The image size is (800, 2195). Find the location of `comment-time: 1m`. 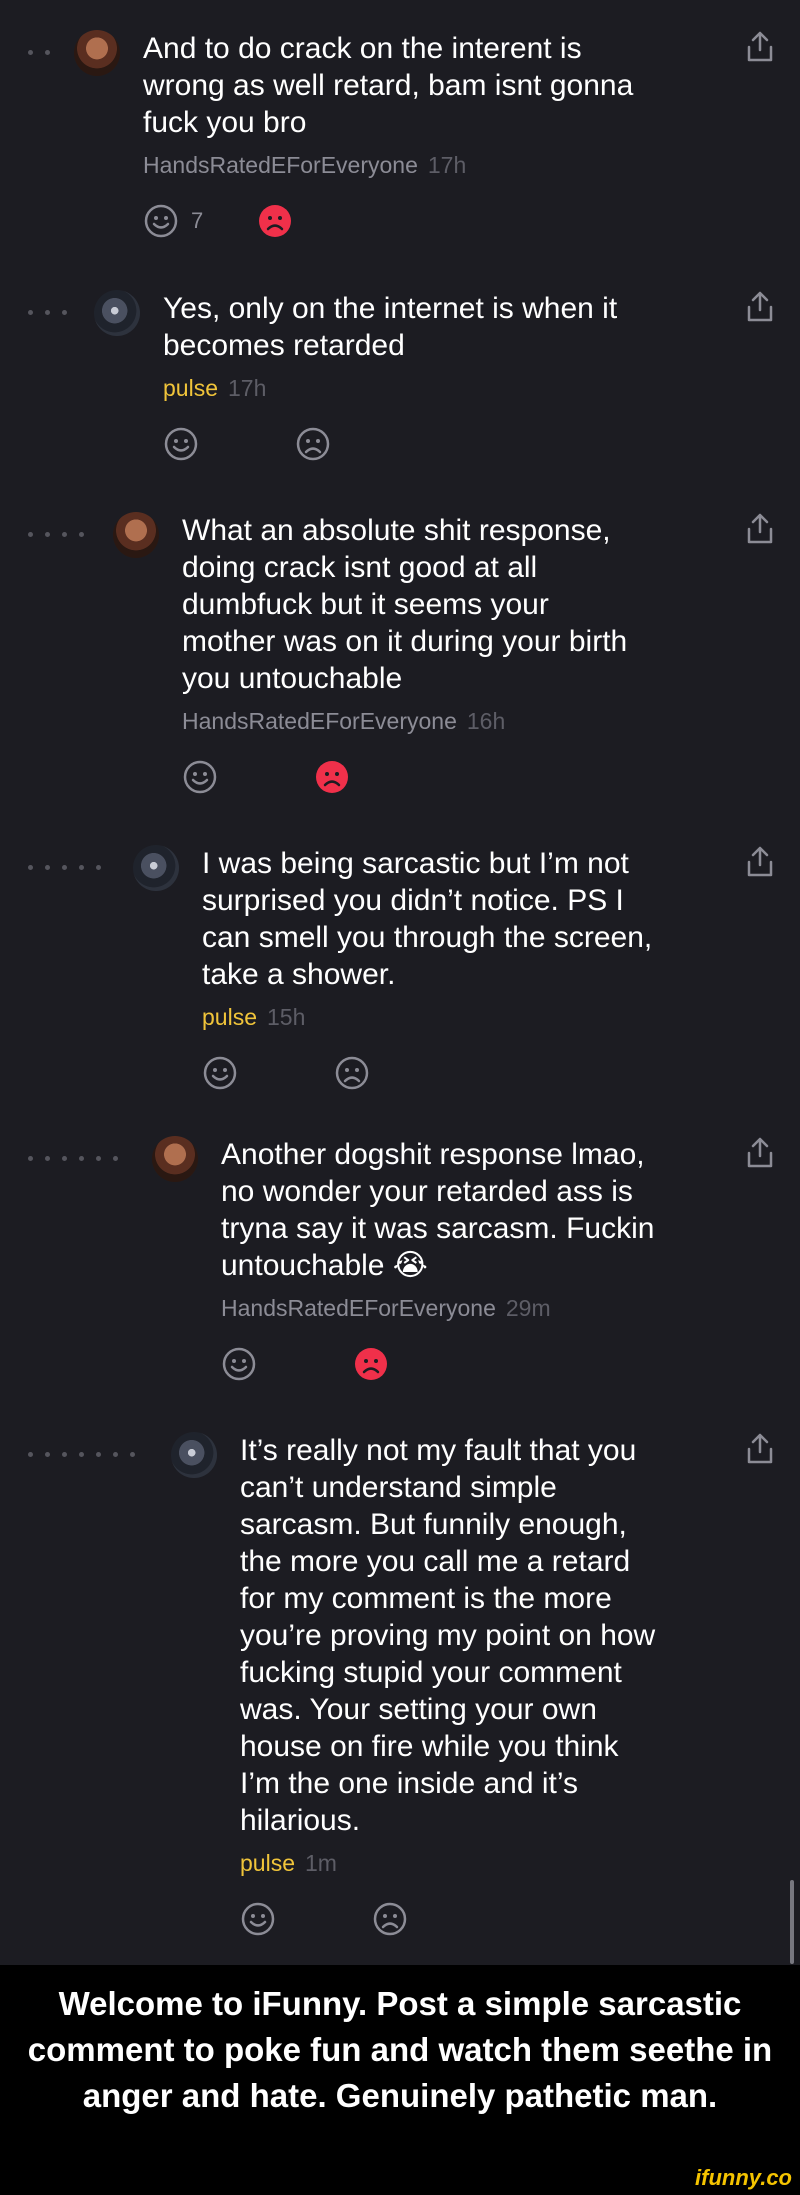

comment-time: 1m is located at coordinates (320, 1863).